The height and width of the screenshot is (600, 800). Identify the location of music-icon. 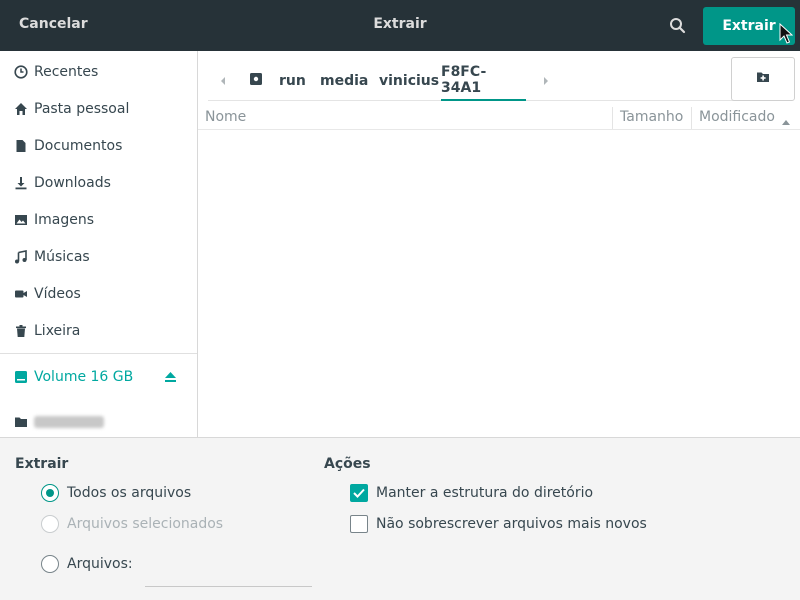
(21, 257).